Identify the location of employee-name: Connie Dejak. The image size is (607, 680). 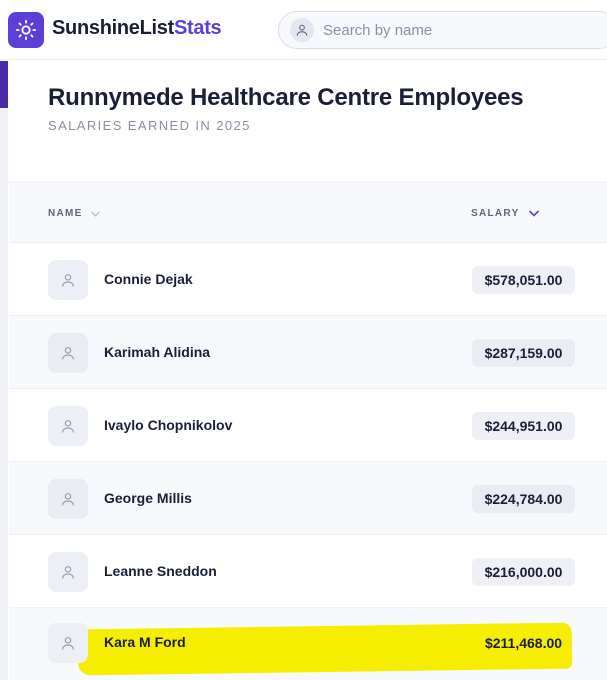
(148, 279).